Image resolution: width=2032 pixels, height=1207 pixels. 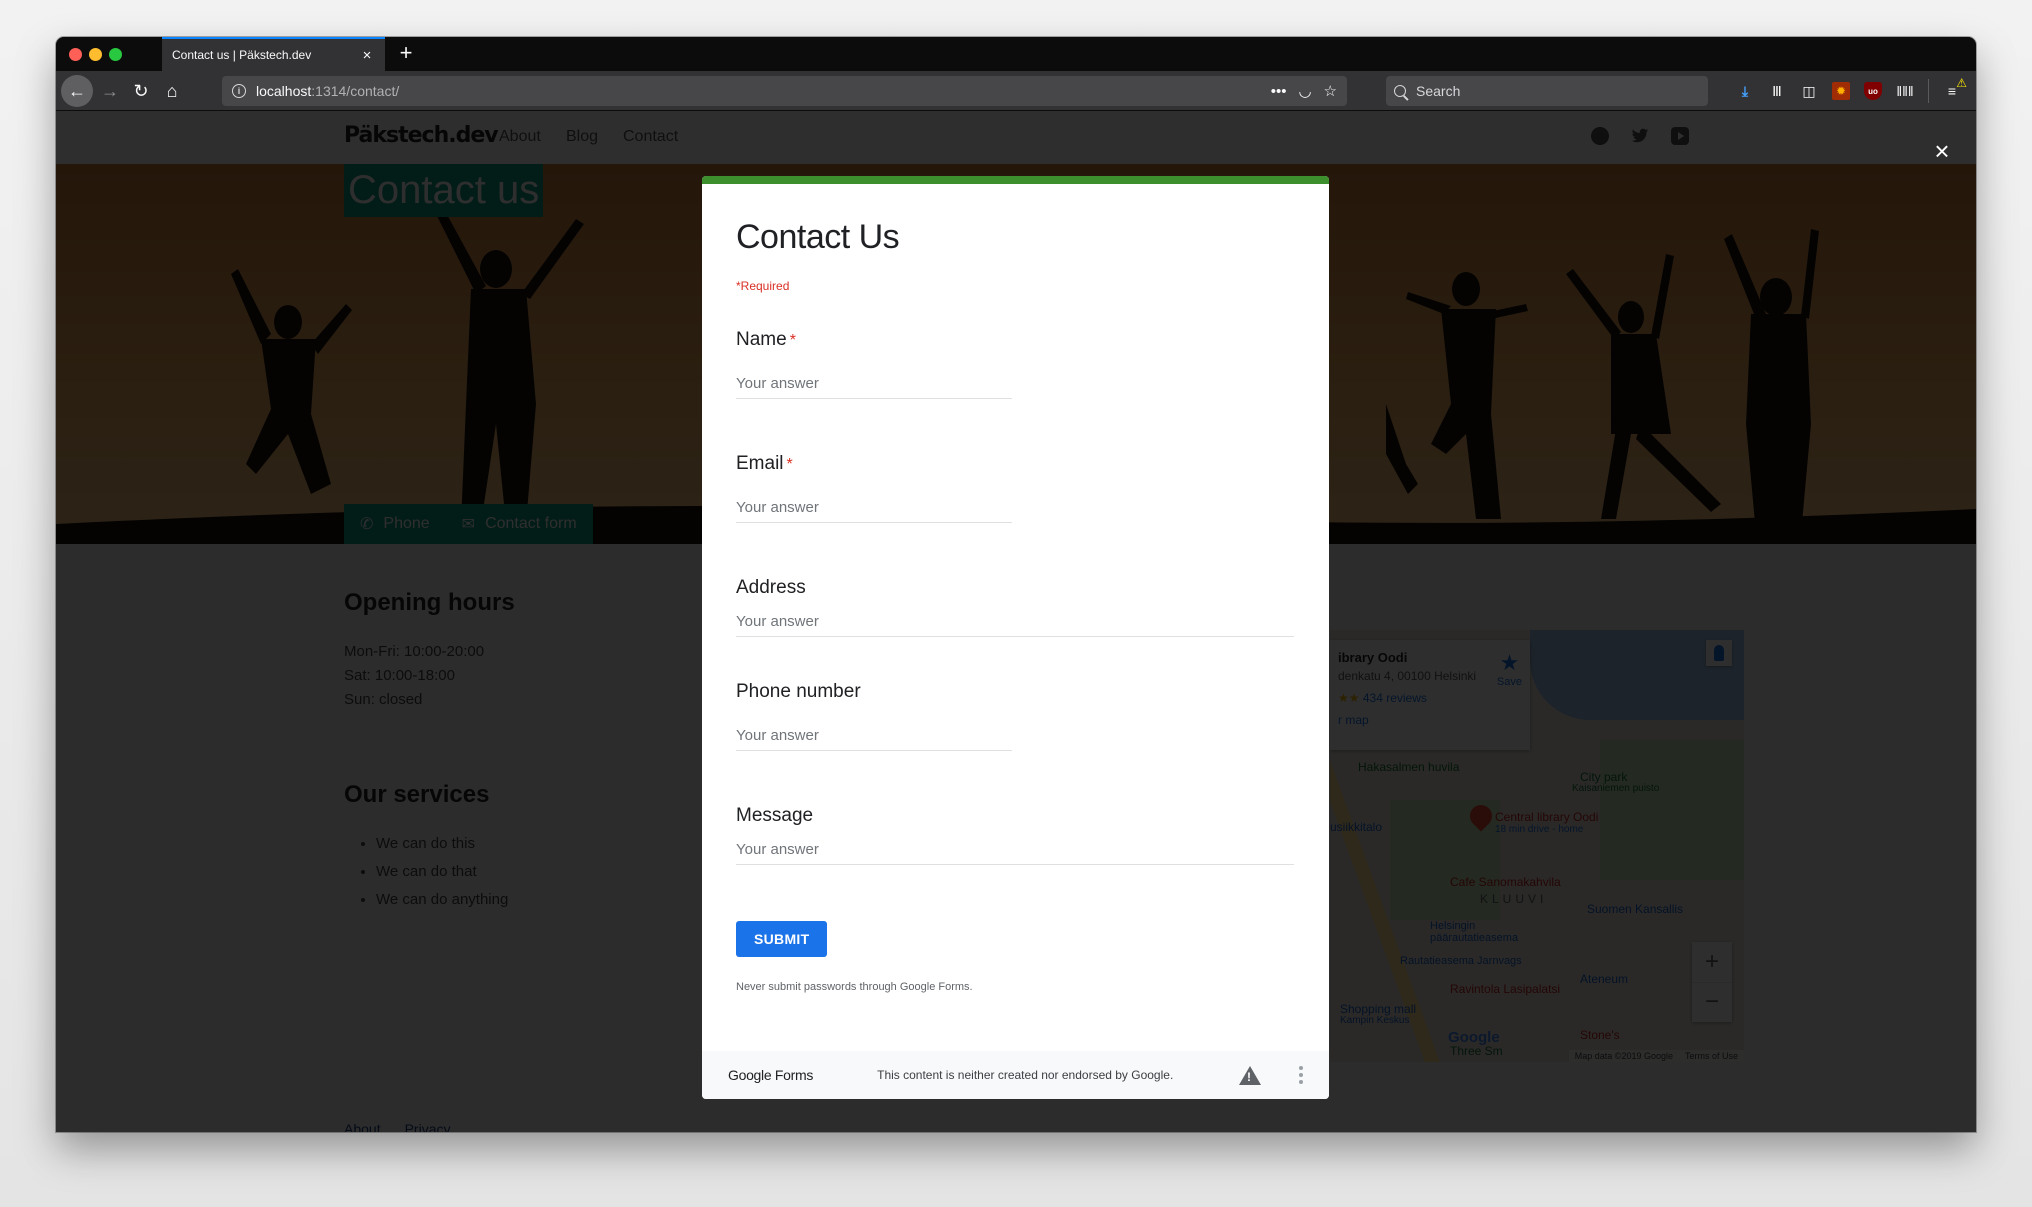 What do you see at coordinates (784, 91) in the screenshot?
I see `url-bar: i localhost :1314/contact/ ••• ◡ ☆` at bounding box center [784, 91].